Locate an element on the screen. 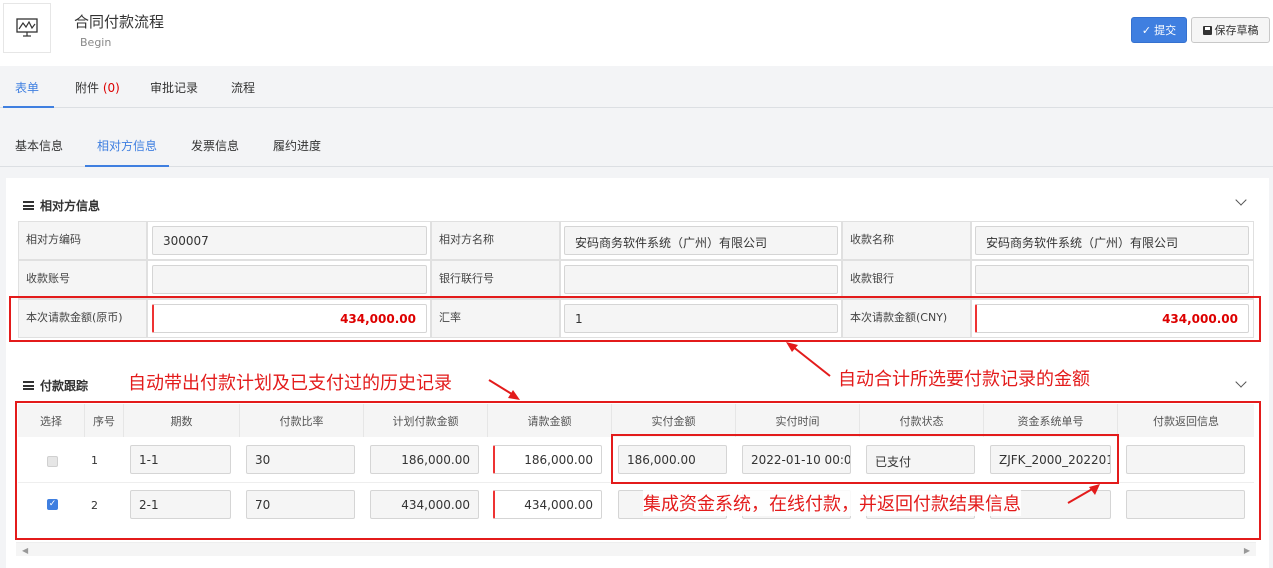 The height and width of the screenshot is (568, 1273). save-draft-label: 保存草稿 is located at coordinates (1236, 30).